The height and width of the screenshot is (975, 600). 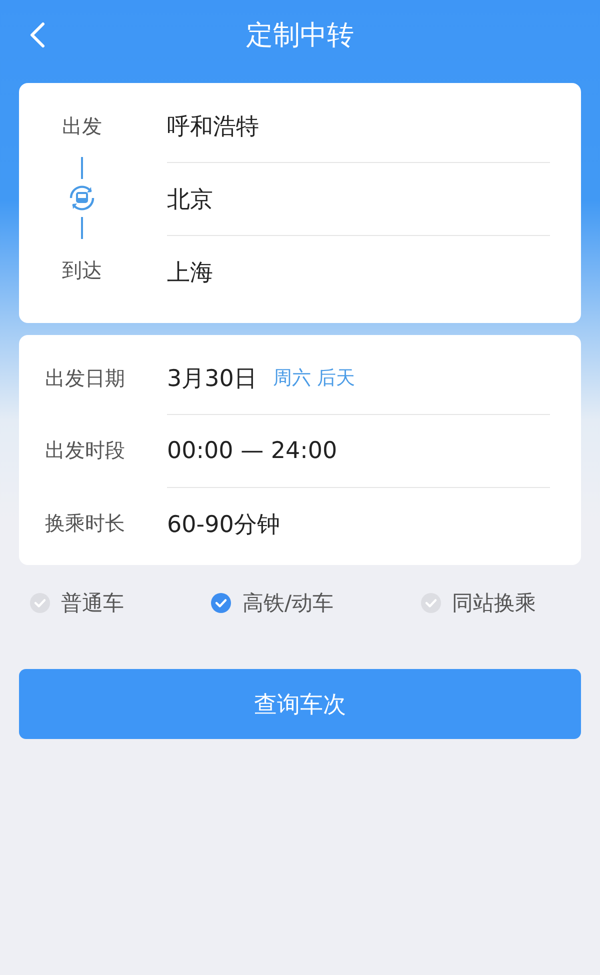 What do you see at coordinates (190, 199) in the screenshot?
I see `station-name: 北京` at bounding box center [190, 199].